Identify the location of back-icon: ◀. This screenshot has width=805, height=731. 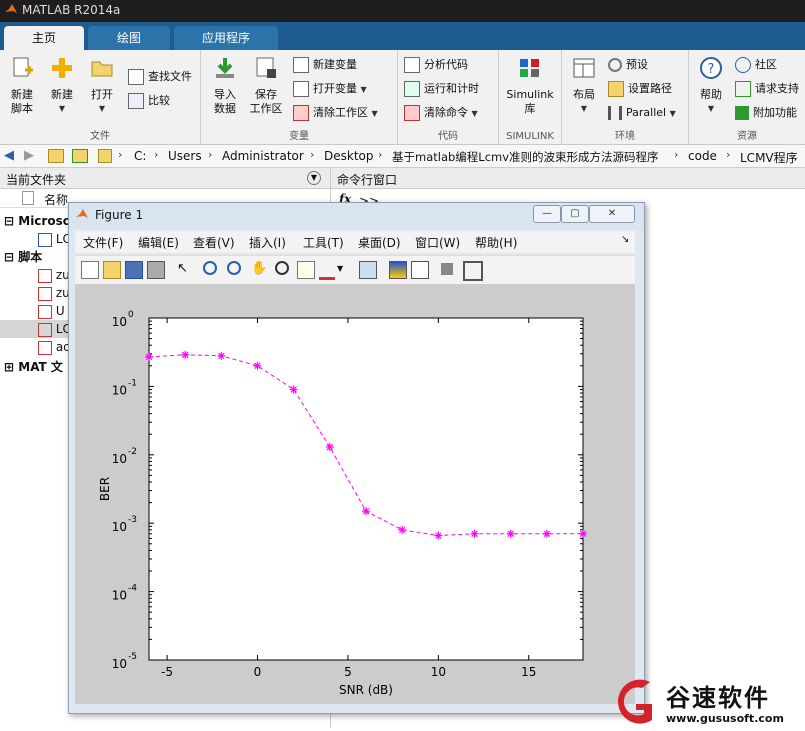
(9, 155).